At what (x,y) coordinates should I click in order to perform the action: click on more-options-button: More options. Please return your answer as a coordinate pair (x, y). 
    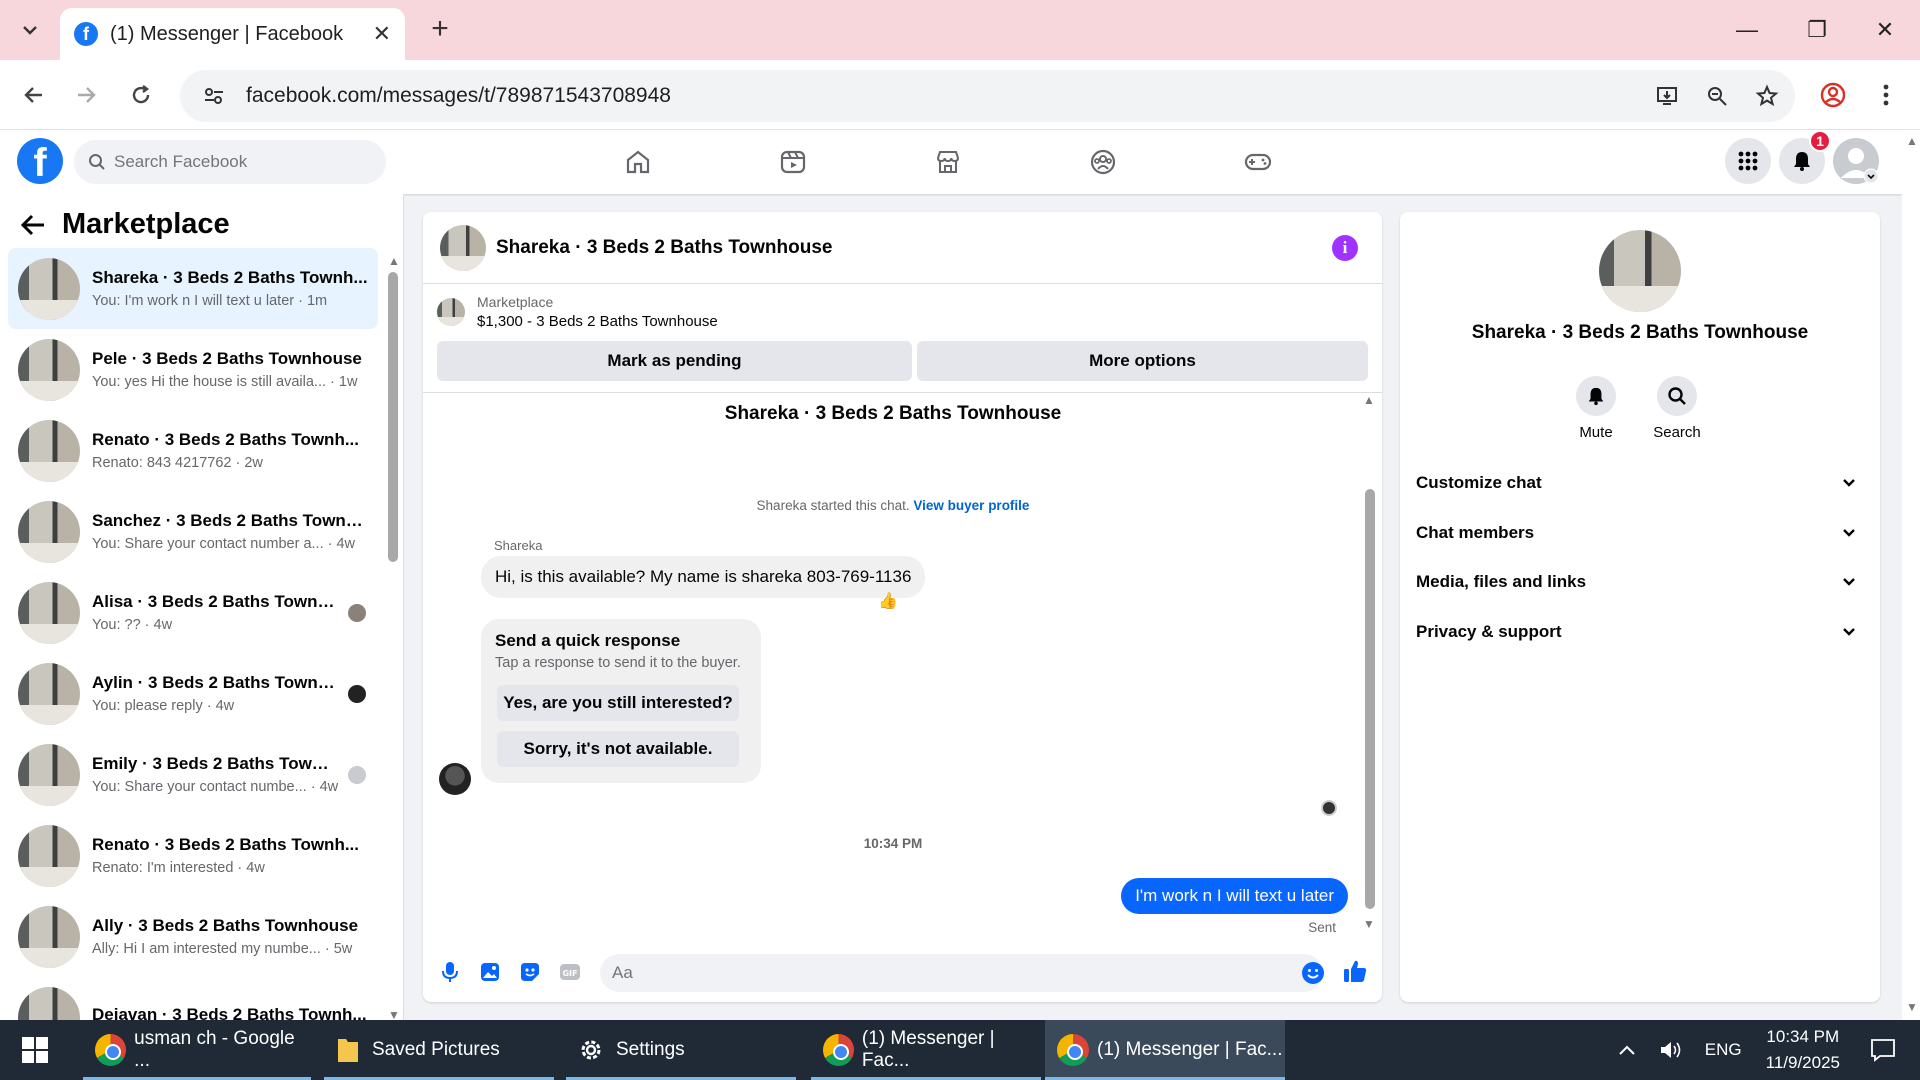
    Looking at the image, I should click on (1142, 361).